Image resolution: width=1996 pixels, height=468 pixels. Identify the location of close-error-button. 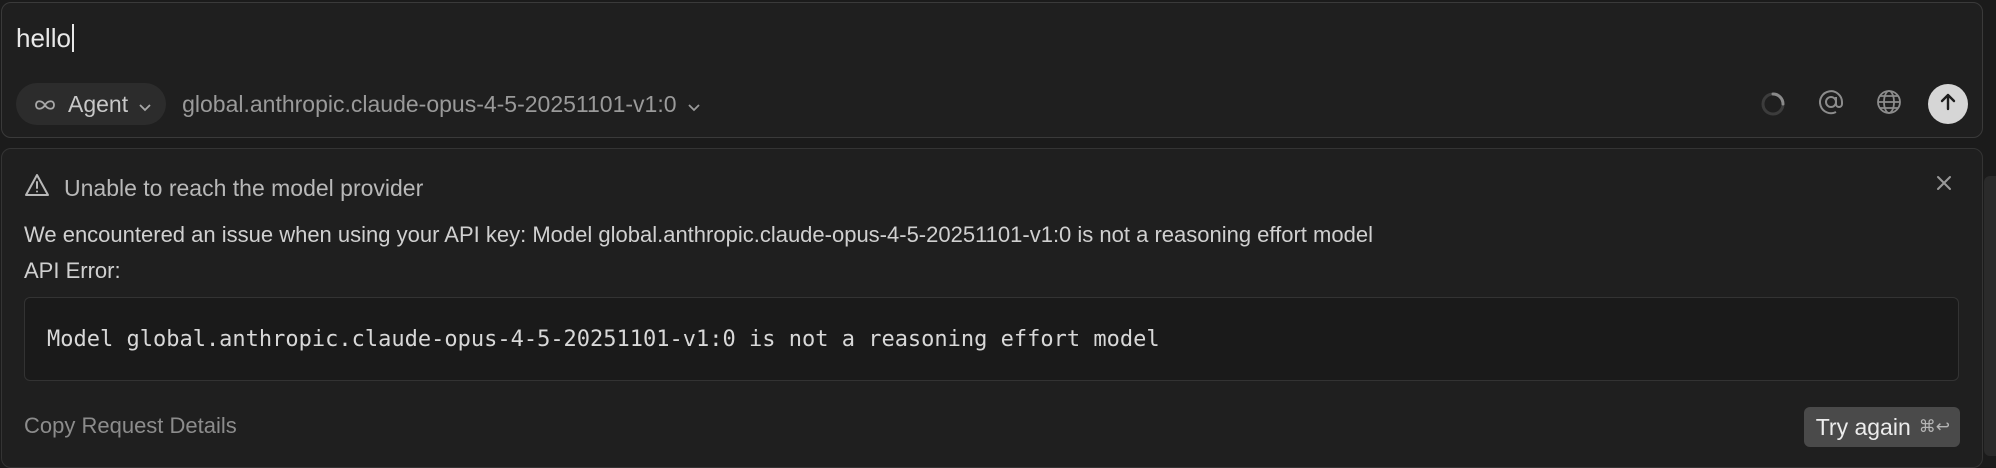
(1944, 185).